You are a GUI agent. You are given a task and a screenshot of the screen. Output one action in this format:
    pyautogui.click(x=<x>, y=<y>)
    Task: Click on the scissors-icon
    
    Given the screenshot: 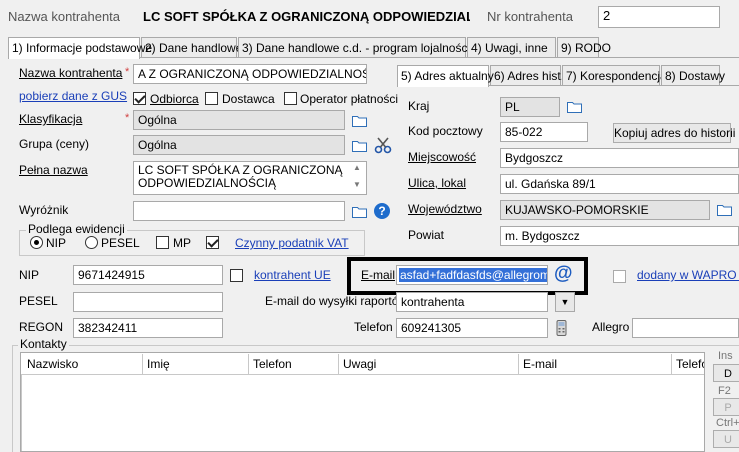 What is the action you would take?
    pyautogui.click(x=383, y=145)
    